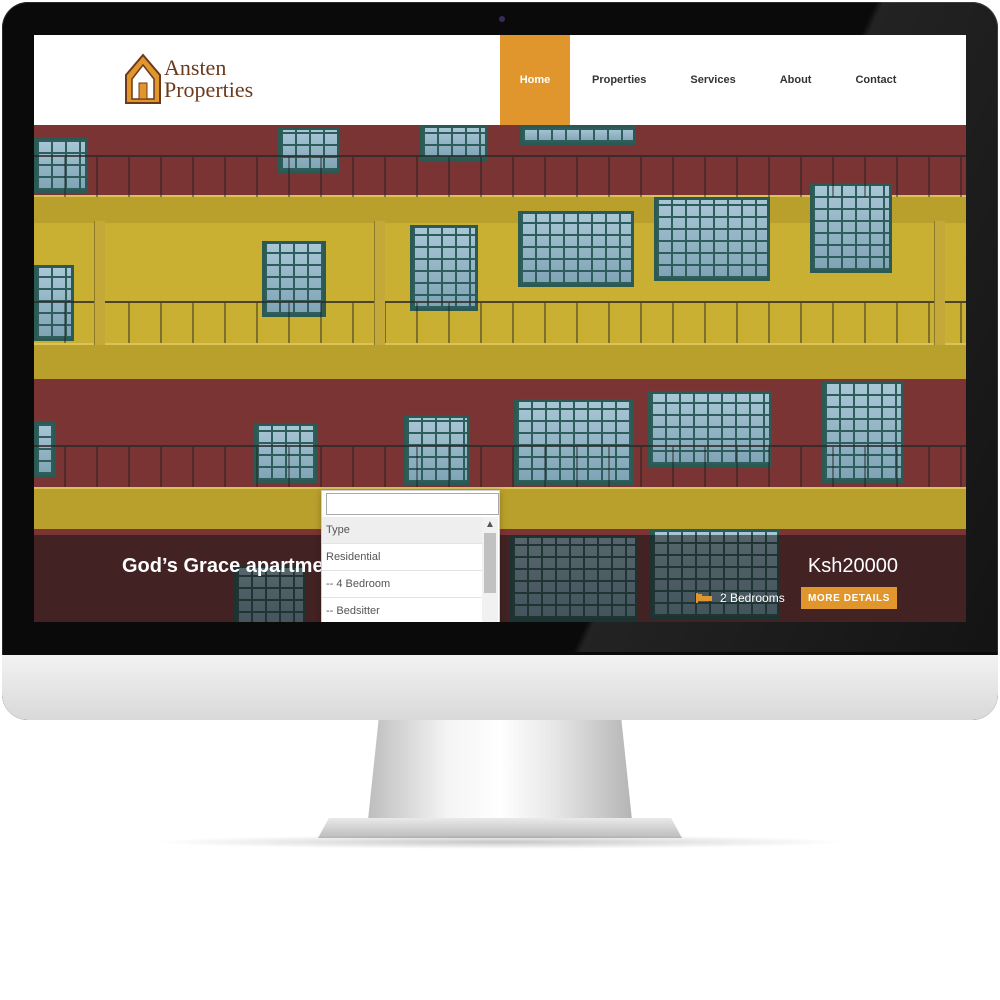 The width and height of the screenshot is (1000, 1000). I want to click on nav-item-properties: Properties, so click(619, 80).